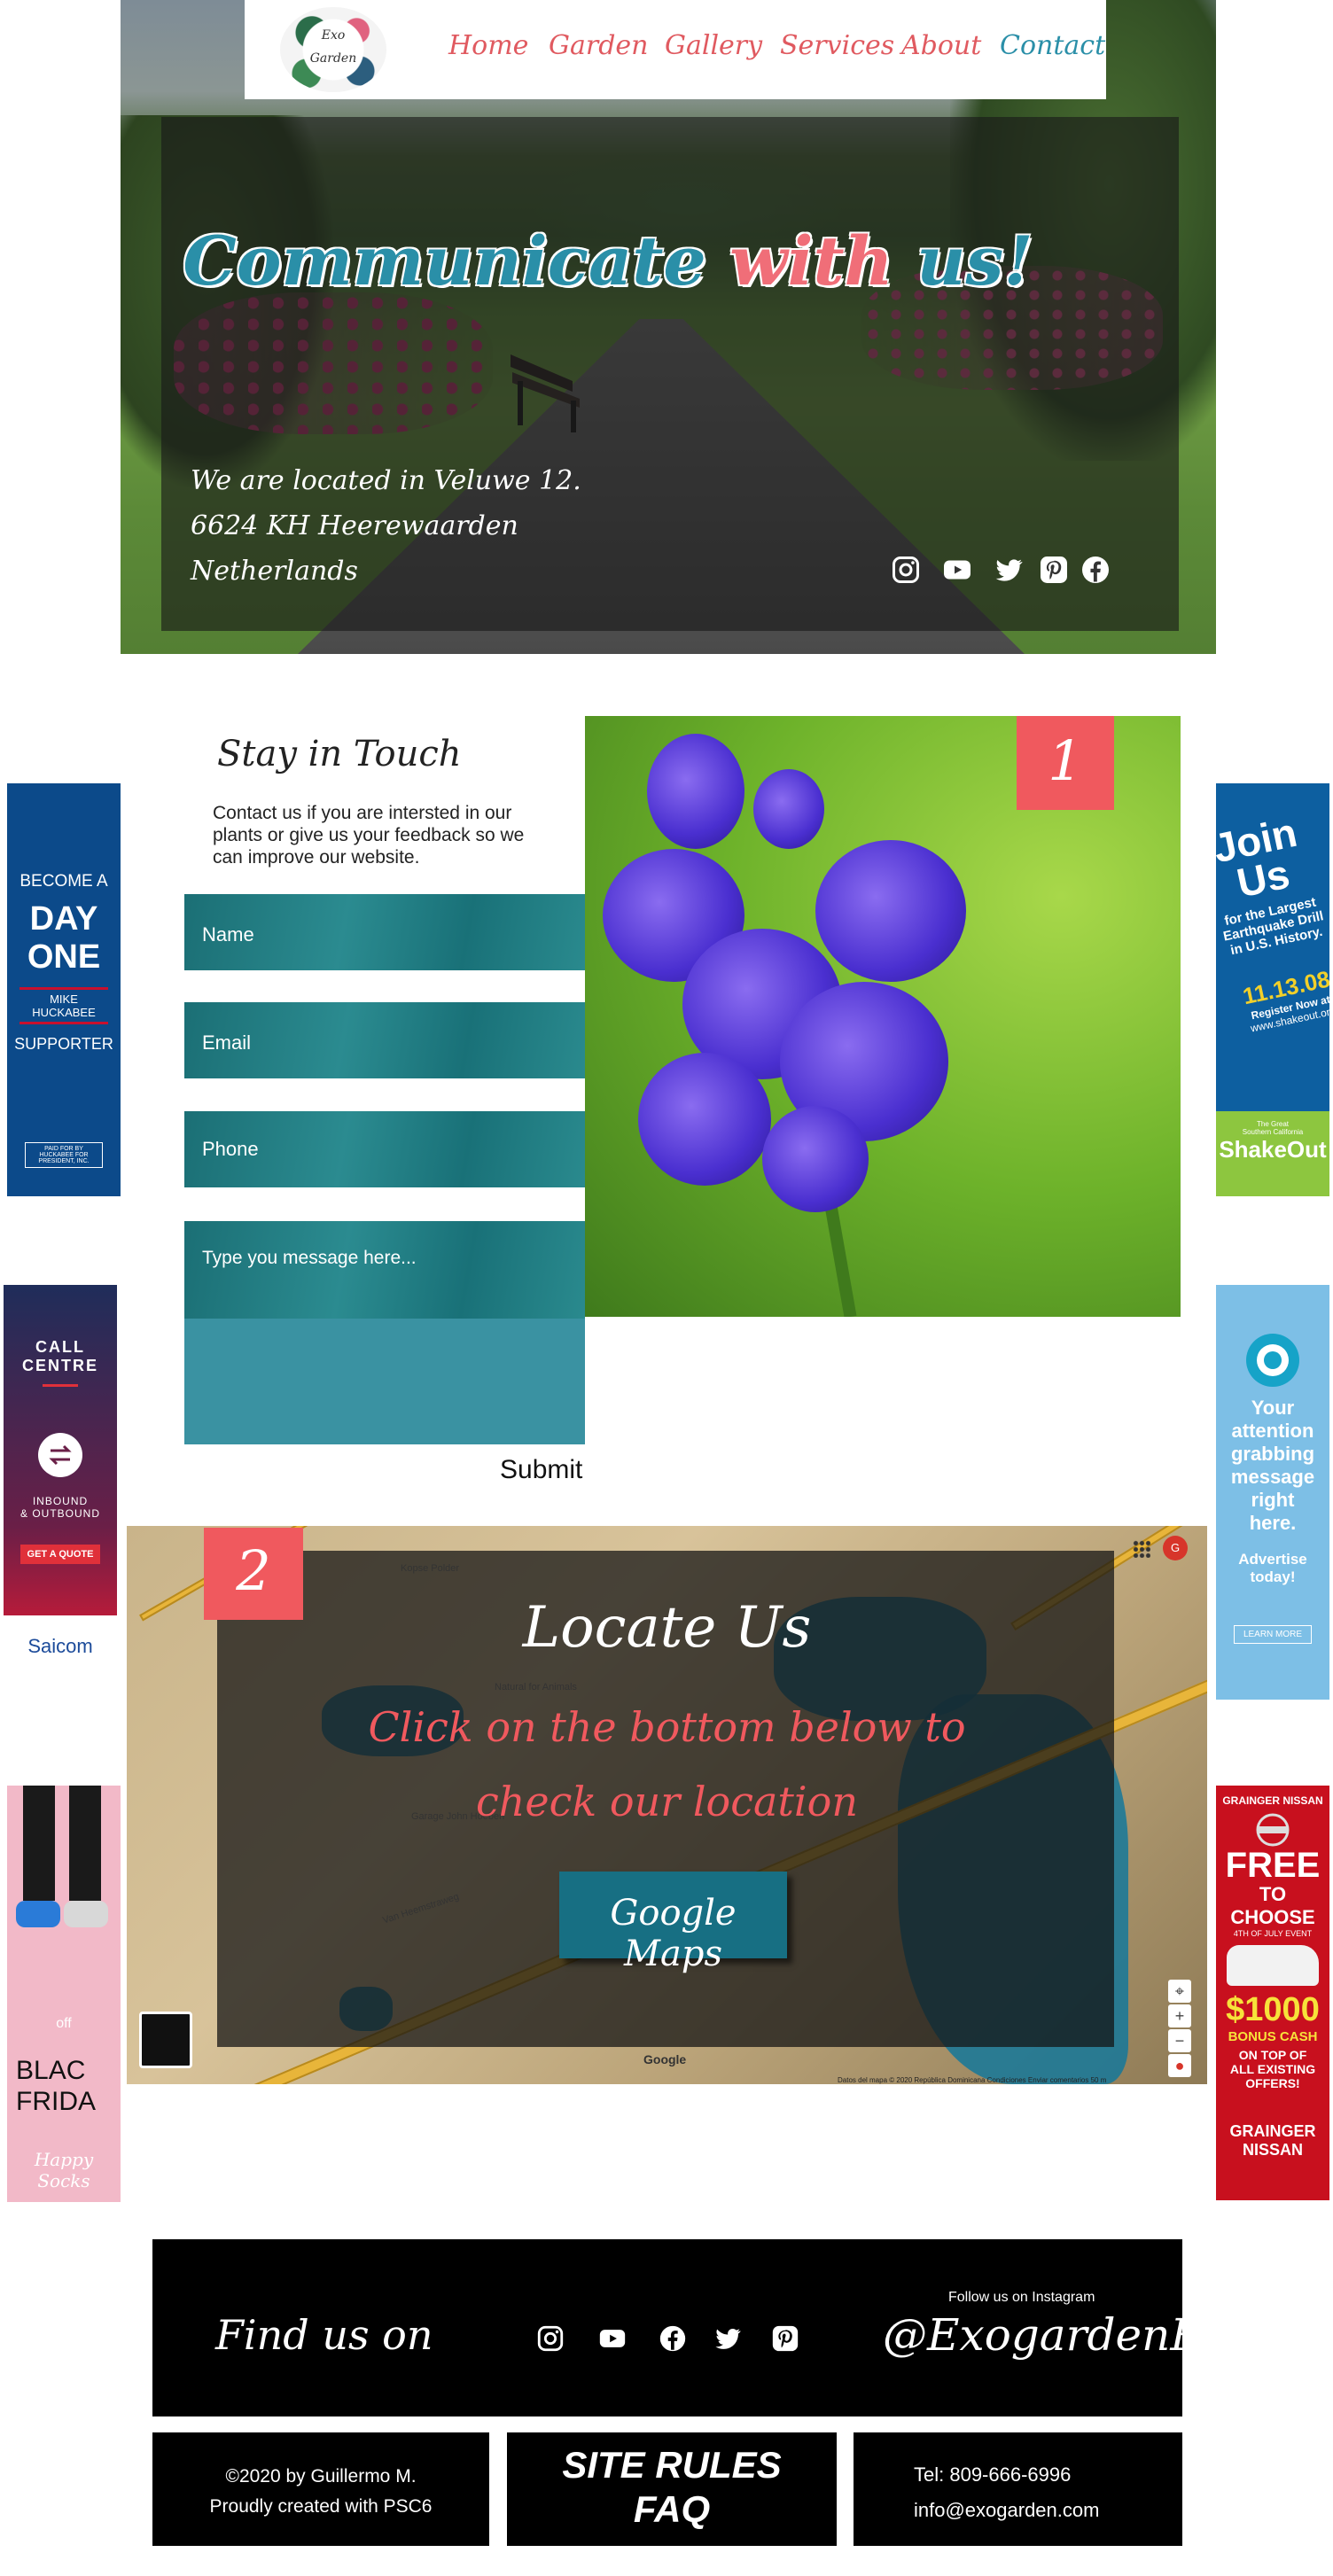  Describe the element at coordinates (1141, 1549) in the screenshot. I see `apps-grid-icon` at that location.